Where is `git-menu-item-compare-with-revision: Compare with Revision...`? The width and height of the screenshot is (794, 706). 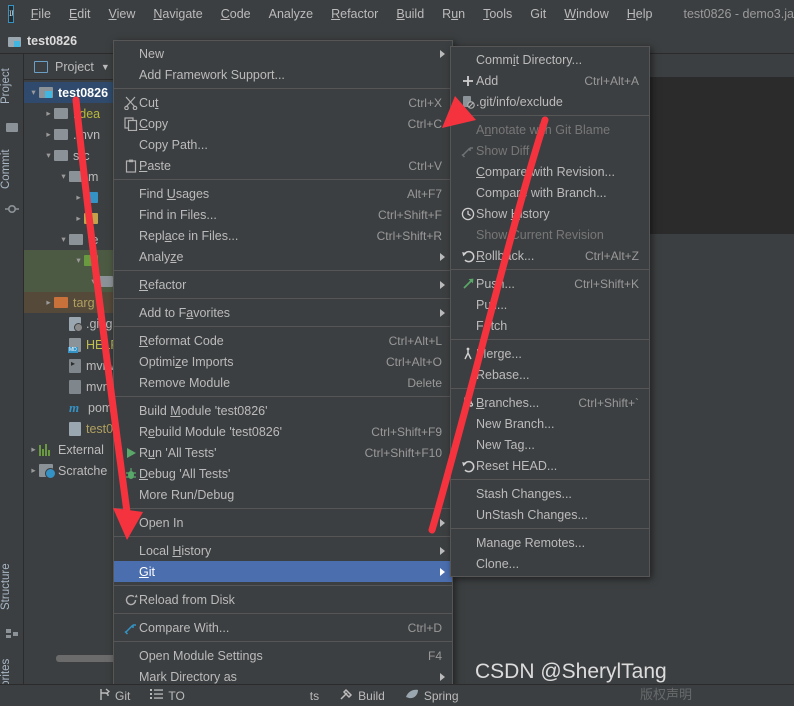
git-menu-item-compare-with-revision: Compare with Revision... is located at coordinates (550, 171).